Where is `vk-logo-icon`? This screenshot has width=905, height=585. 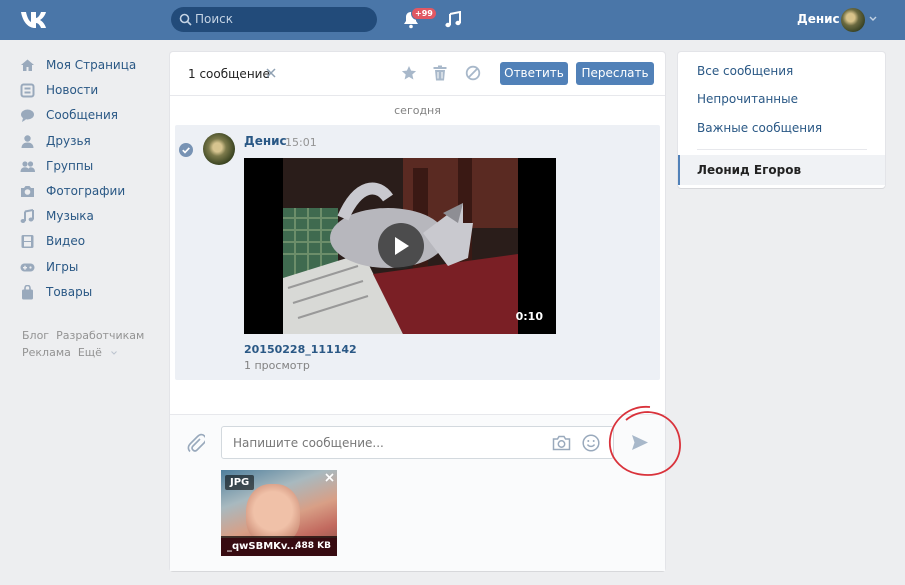
vk-logo-icon is located at coordinates (37, 20).